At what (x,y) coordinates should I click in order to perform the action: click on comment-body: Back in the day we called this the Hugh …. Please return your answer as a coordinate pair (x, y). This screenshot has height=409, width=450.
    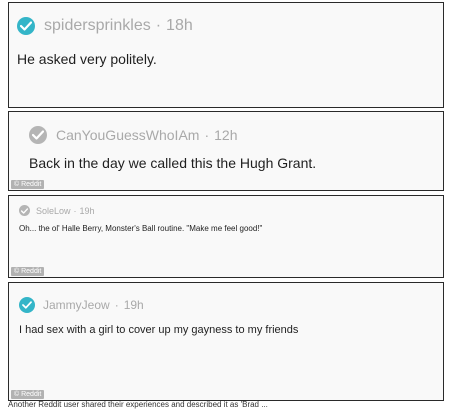
    Looking at the image, I should click on (173, 163).